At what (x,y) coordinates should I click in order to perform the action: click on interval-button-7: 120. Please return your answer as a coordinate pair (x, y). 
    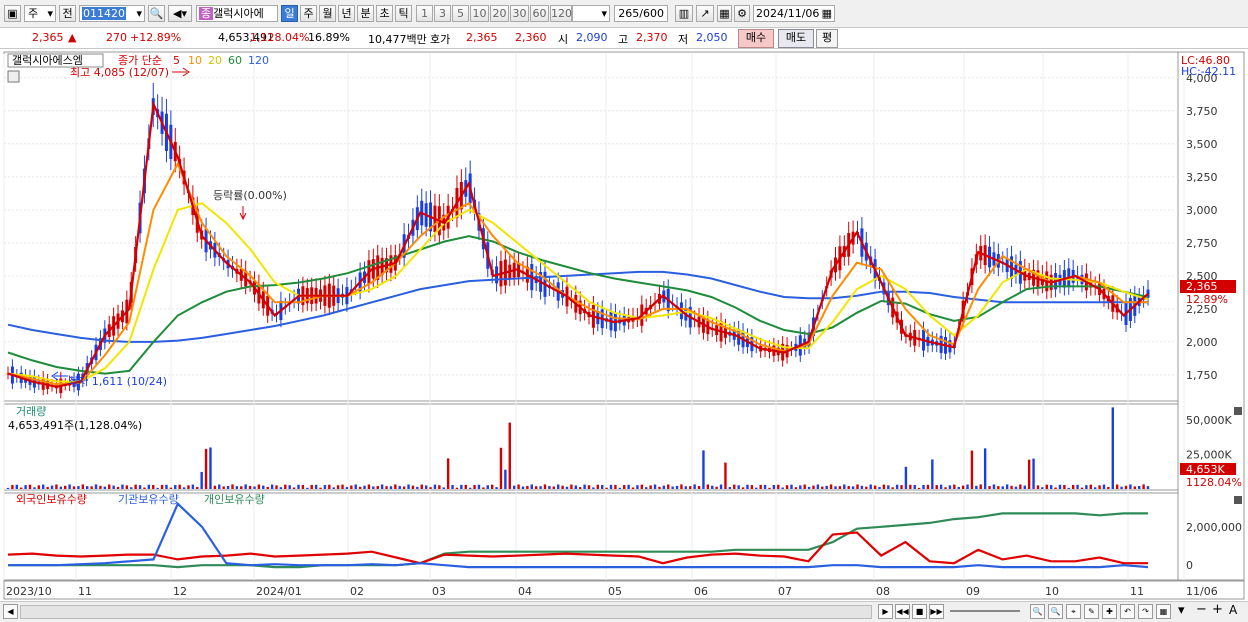
    Looking at the image, I should click on (561, 13).